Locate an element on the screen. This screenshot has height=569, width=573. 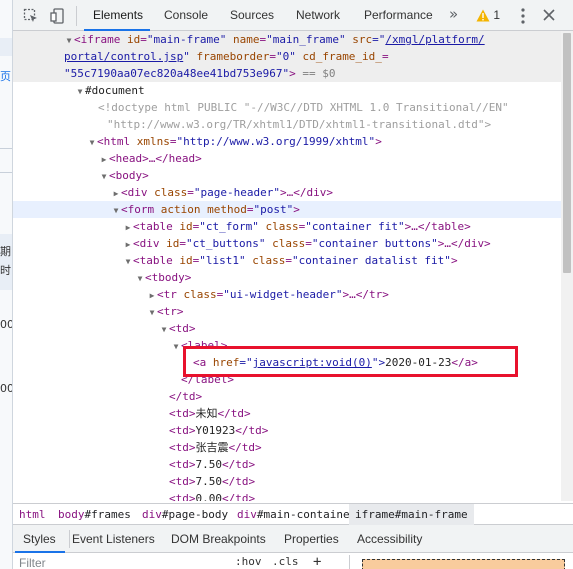
breadcrumb-main-container: div#main-container is located at coordinates (296, 514).